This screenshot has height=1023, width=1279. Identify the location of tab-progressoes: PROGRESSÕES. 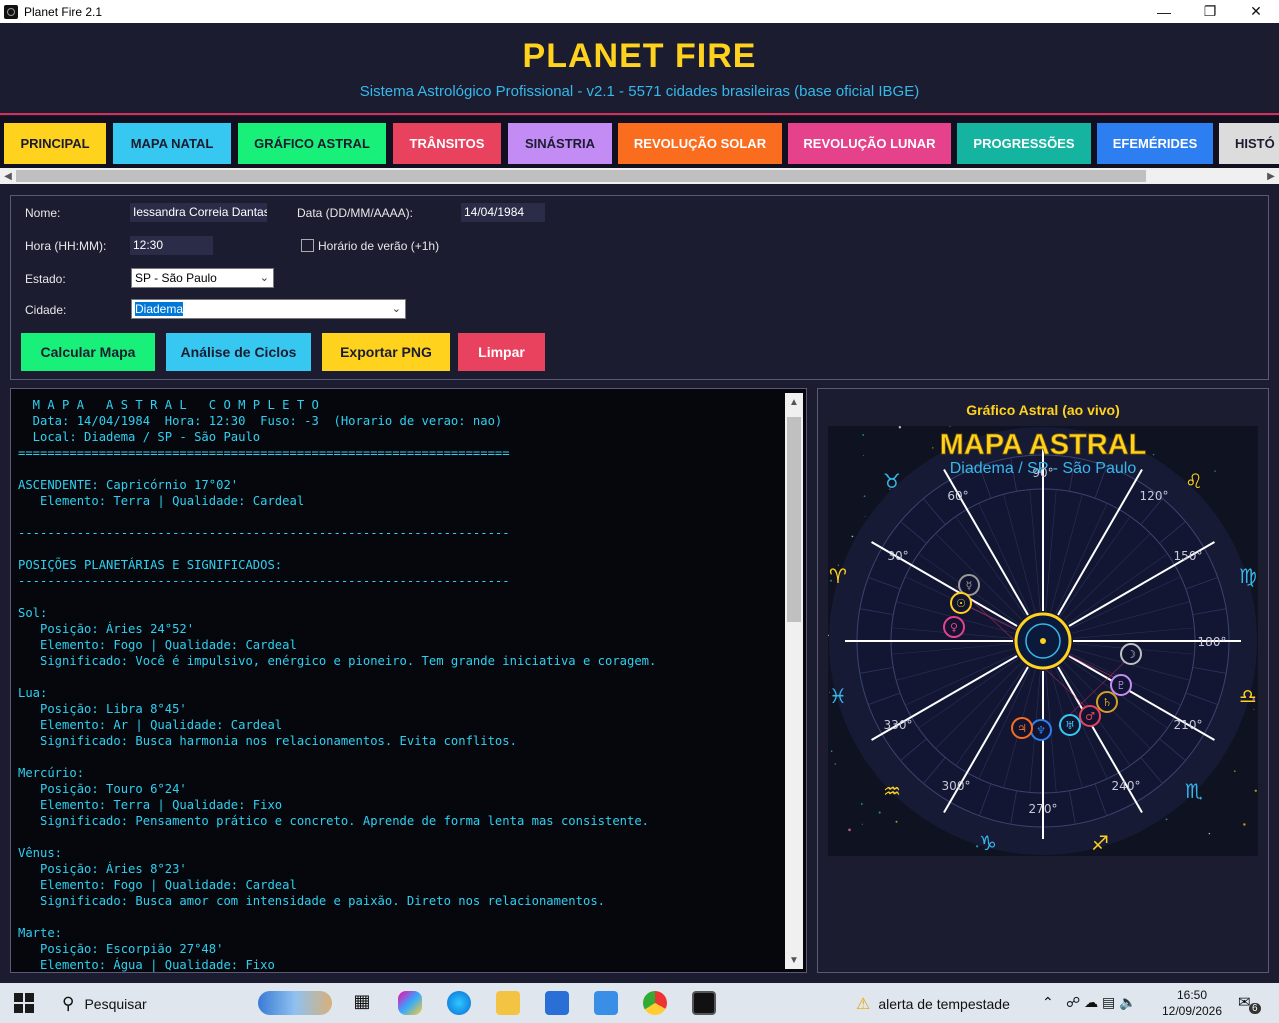
(1024, 143).